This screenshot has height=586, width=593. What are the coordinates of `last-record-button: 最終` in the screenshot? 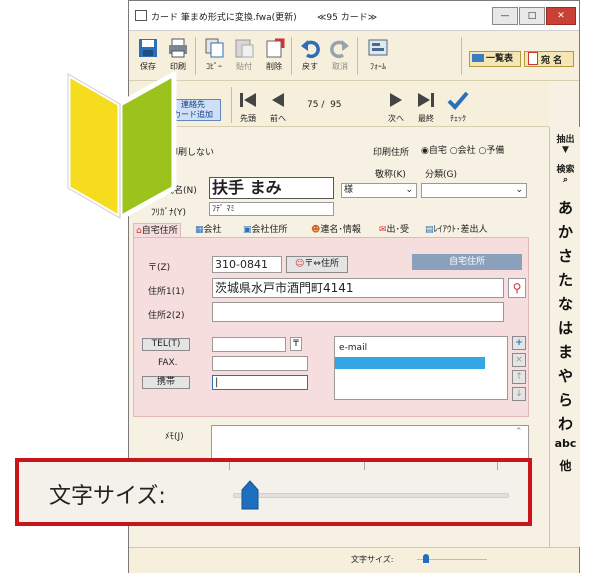 It's located at (426, 106).